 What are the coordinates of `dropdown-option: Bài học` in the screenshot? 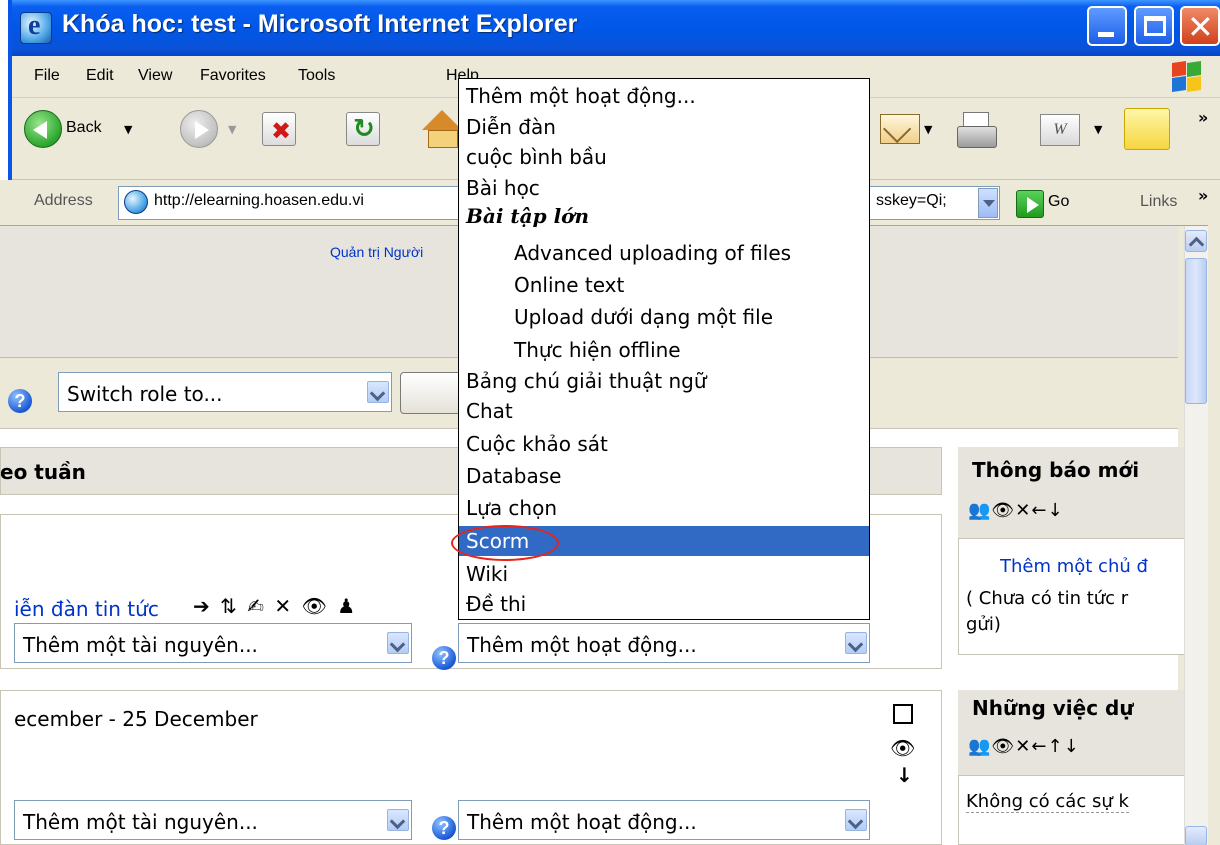 It's located at (664, 188).